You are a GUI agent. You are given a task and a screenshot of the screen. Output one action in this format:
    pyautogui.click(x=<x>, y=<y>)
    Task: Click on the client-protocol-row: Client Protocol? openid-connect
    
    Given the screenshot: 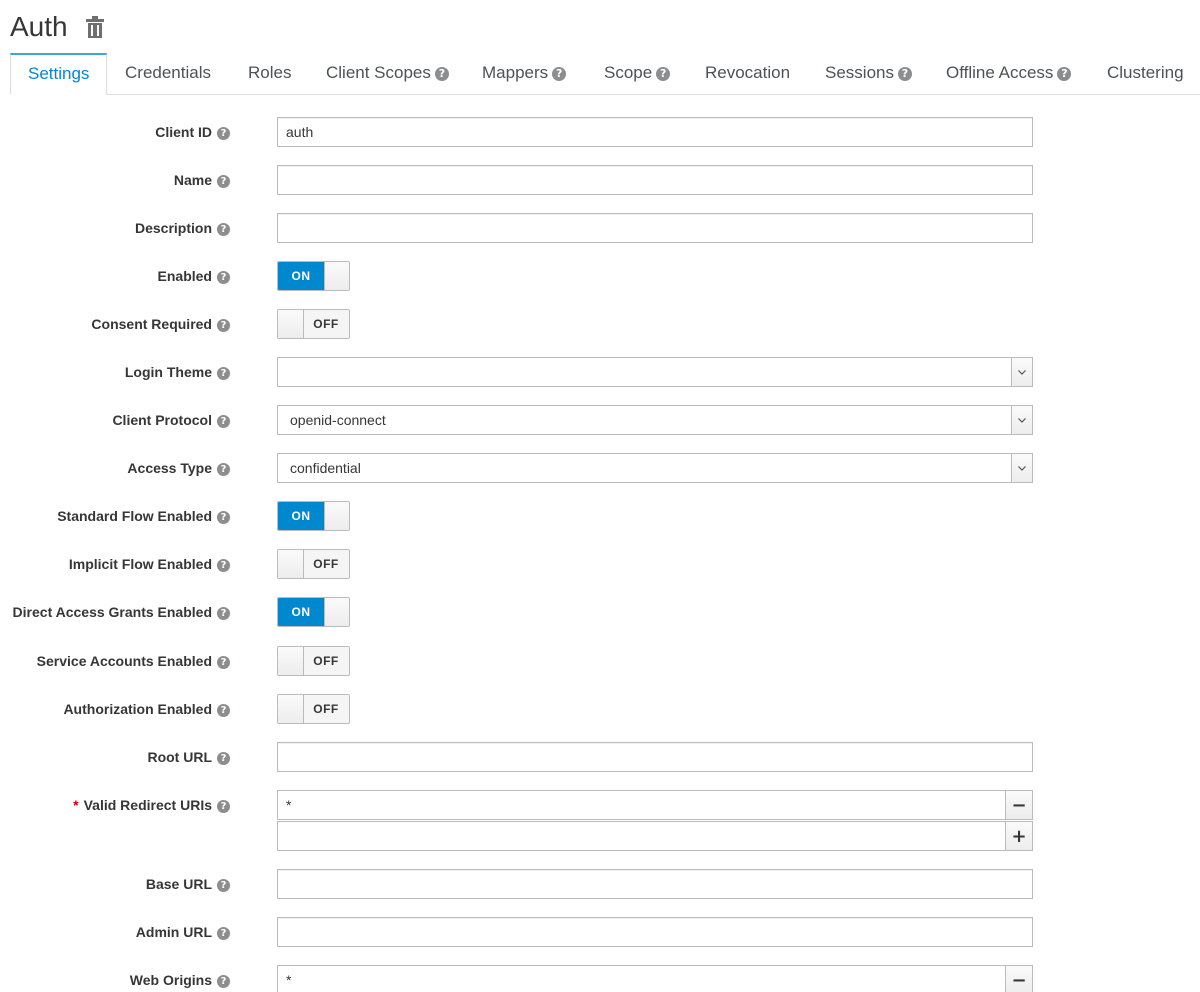 What is the action you would take?
    pyautogui.click(x=600, y=420)
    